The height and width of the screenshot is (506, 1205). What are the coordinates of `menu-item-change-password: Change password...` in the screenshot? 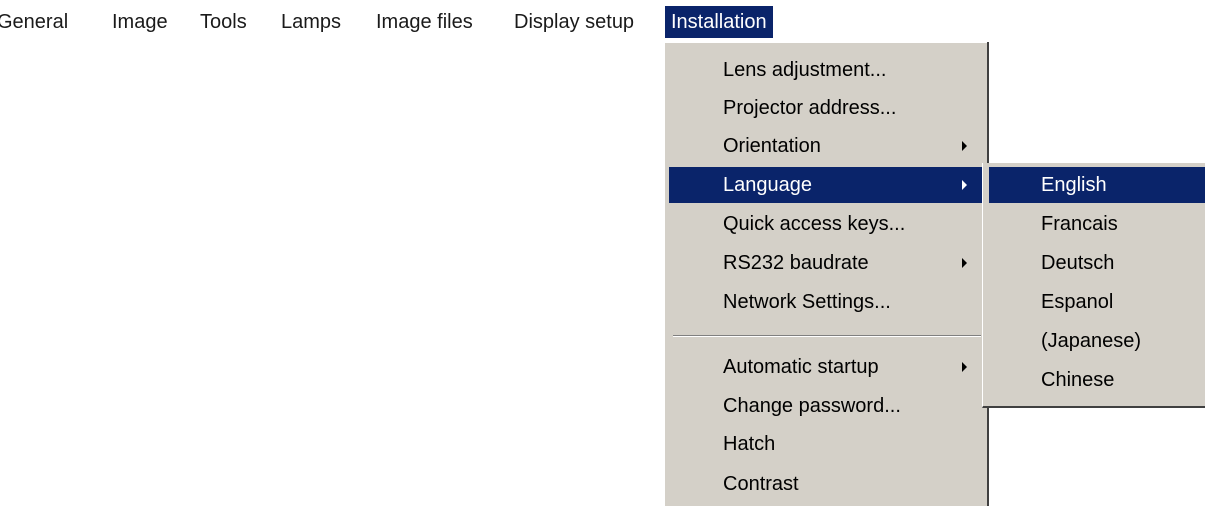 It's located at (827, 406).